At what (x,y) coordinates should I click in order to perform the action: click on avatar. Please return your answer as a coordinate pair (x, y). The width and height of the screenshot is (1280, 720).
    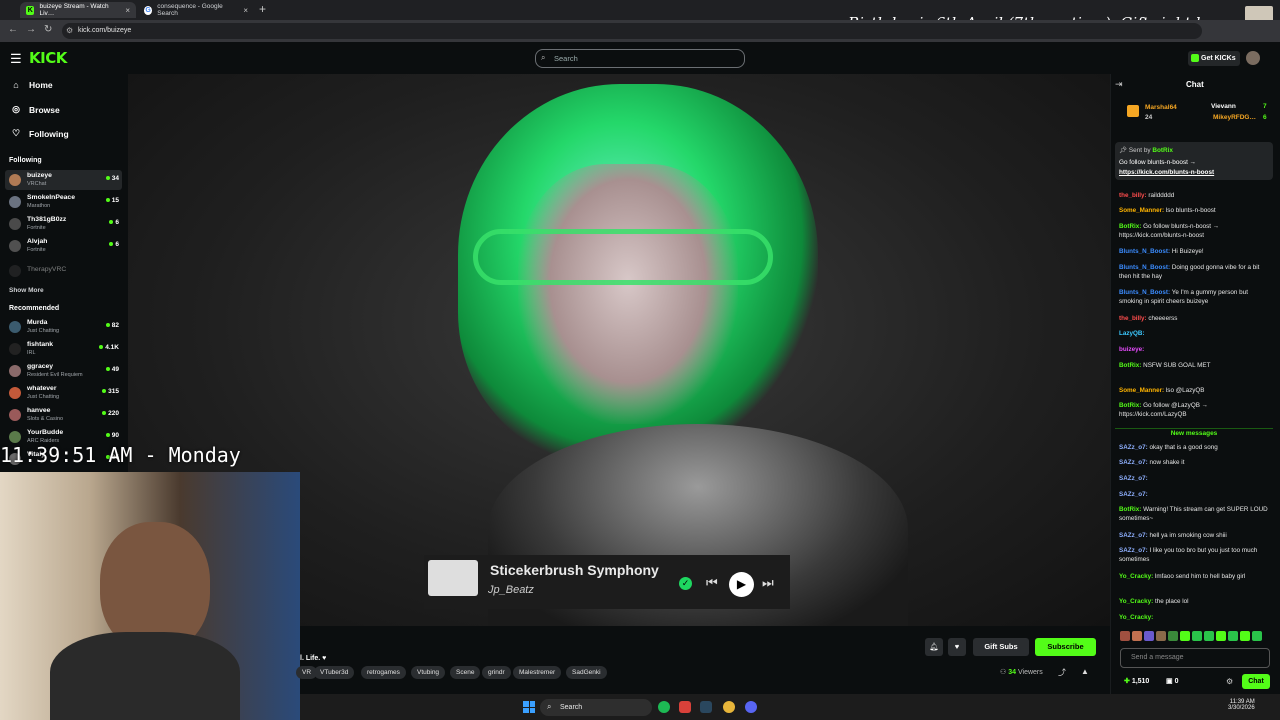
    Looking at the image, I should click on (1253, 58).